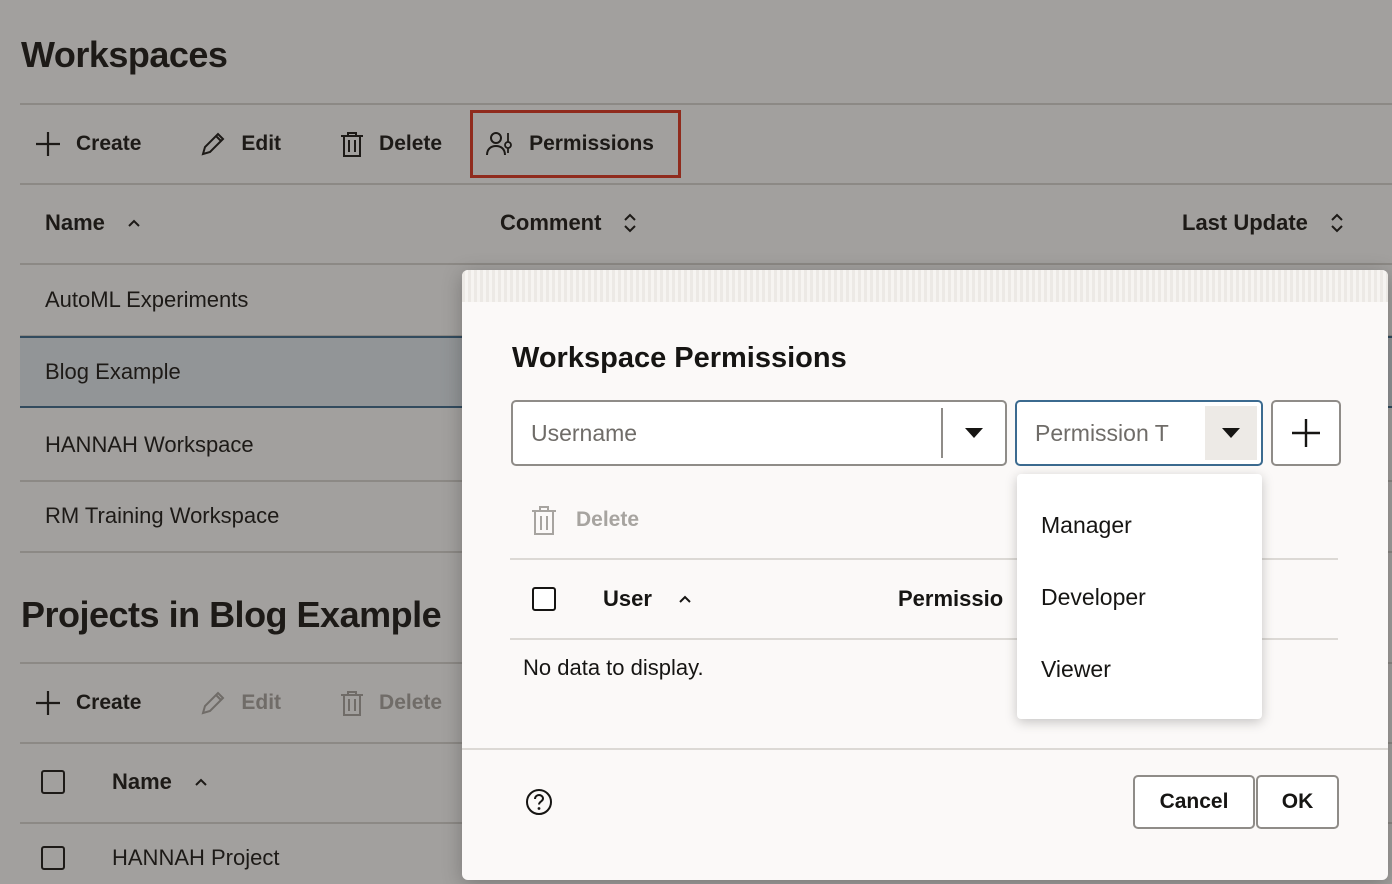 This screenshot has width=1392, height=884. Describe the element at coordinates (679, 358) in the screenshot. I see `dialog-title: Workspace Permissions` at that location.